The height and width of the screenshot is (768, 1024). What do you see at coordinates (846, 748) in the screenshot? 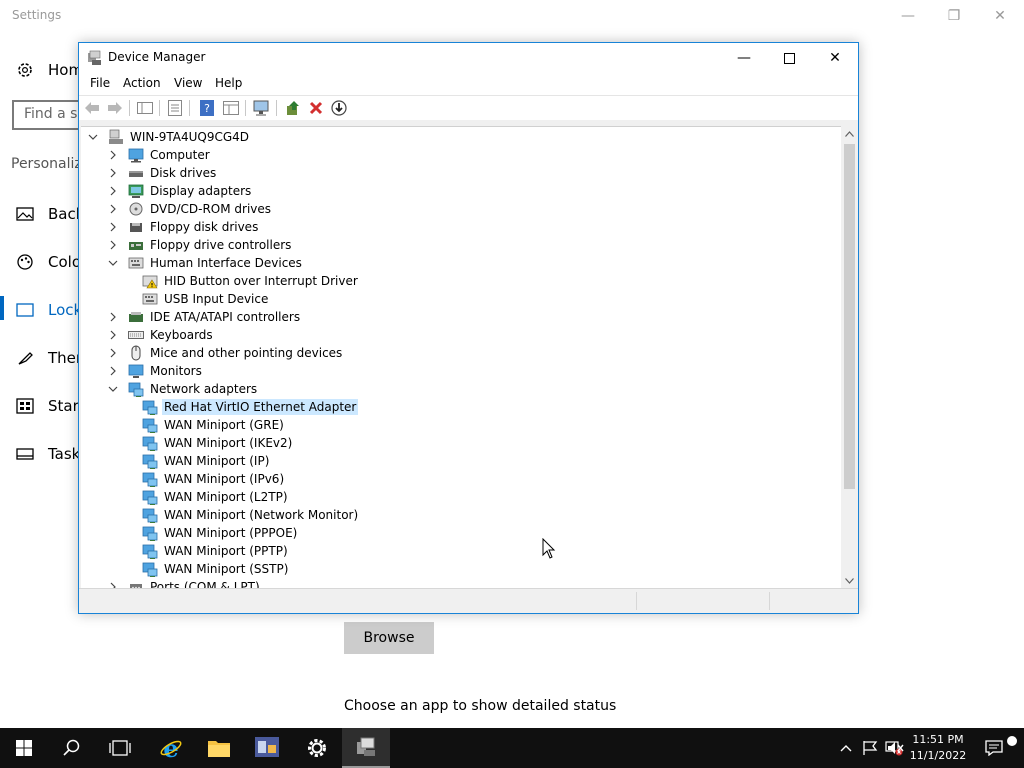
I see `show-hidden-icons-button` at bounding box center [846, 748].